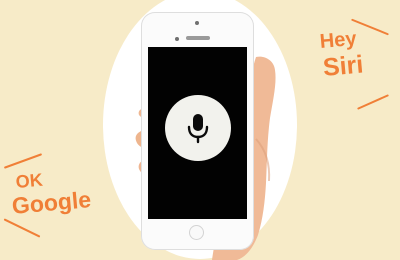 The height and width of the screenshot is (260, 400). I want to click on hey-siri-text-line-2: Siri, so click(343, 66).